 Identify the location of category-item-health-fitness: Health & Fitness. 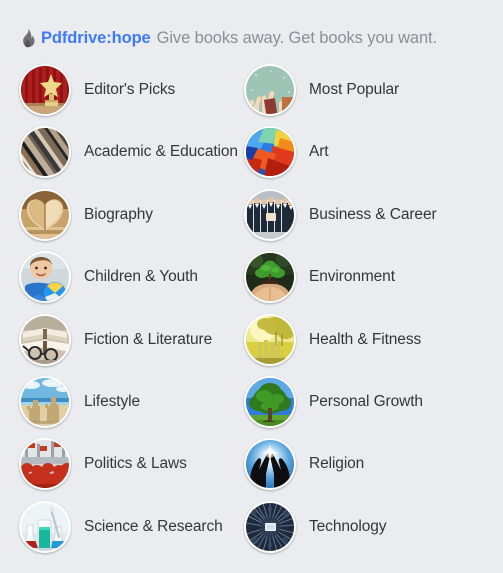
(332, 340).